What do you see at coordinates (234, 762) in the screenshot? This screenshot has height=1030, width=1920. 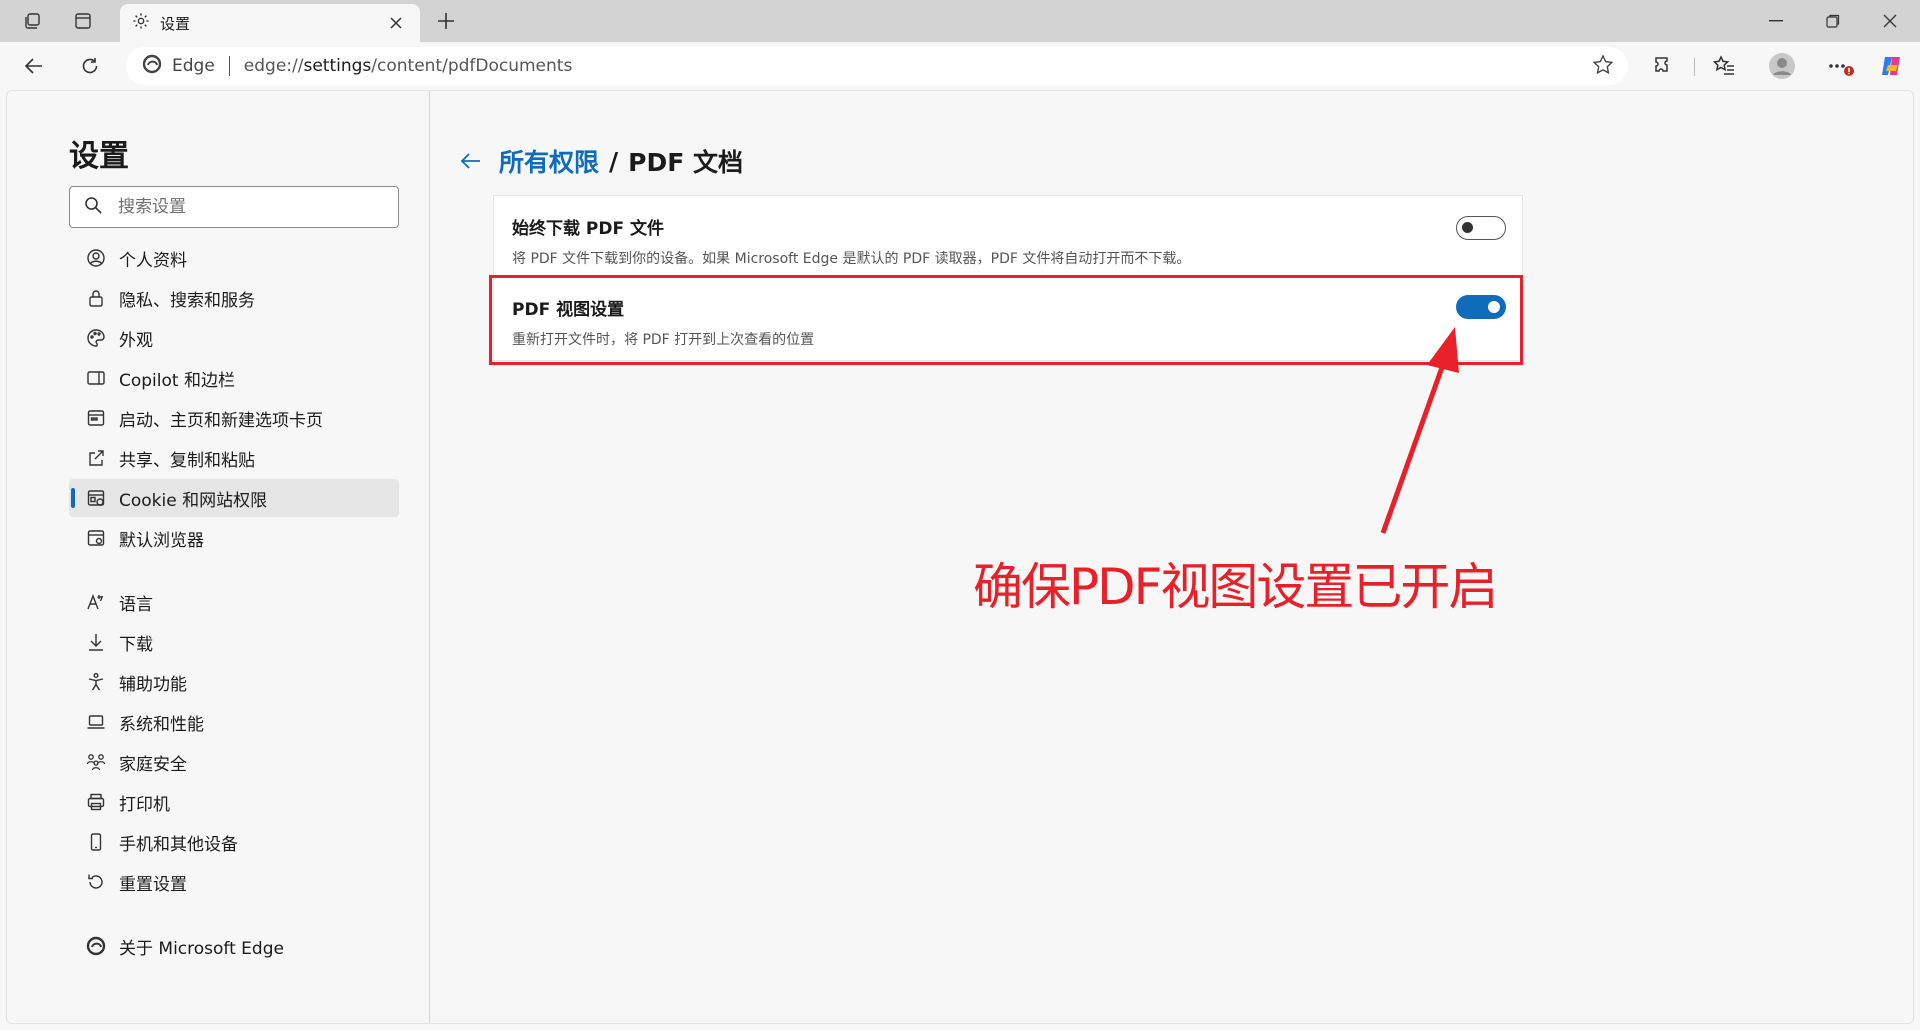 I see `sidebar-item-family: 家庭安全` at bounding box center [234, 762].